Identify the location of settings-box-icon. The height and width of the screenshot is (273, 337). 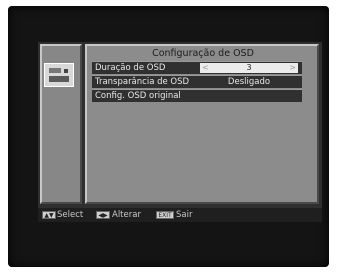
(59, 75).